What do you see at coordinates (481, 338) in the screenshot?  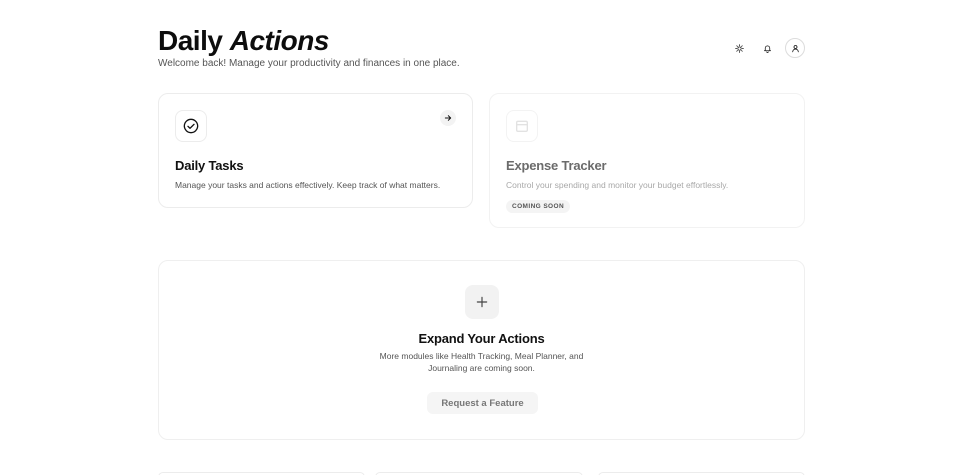 I see `expand-title: Expand Your Actions` at bounding box center [481, 338].